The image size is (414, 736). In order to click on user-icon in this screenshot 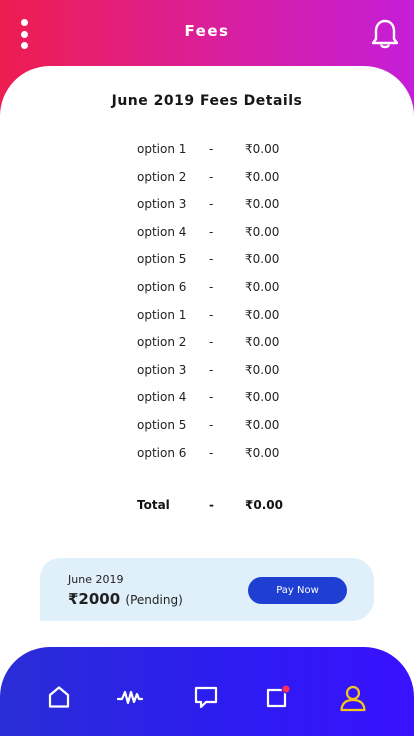, I will do `click(353, 698)`.